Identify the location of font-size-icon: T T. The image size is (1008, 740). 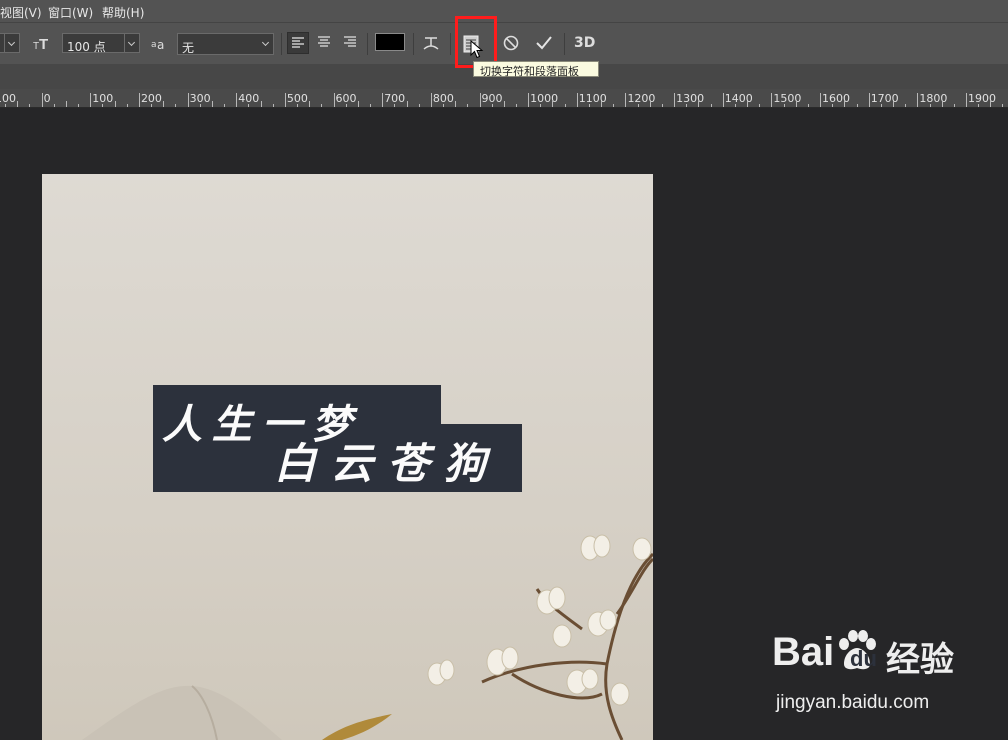
(43, 43).